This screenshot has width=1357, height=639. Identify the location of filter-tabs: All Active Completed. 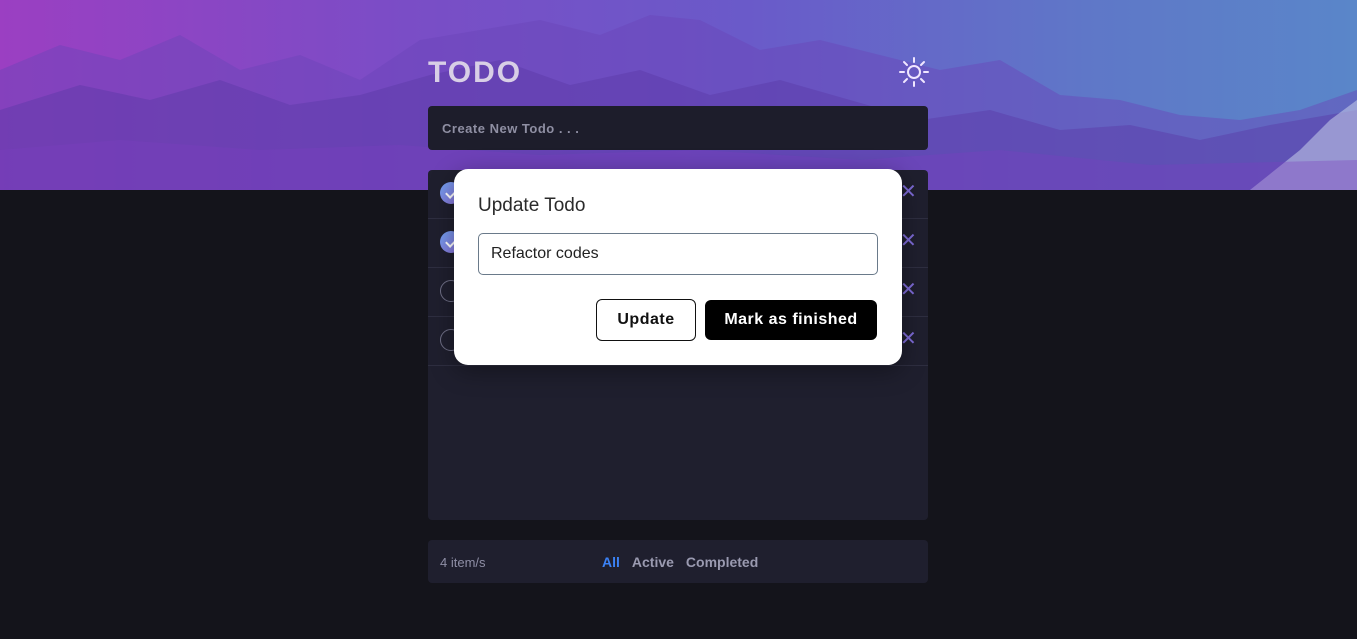
(680, 562).